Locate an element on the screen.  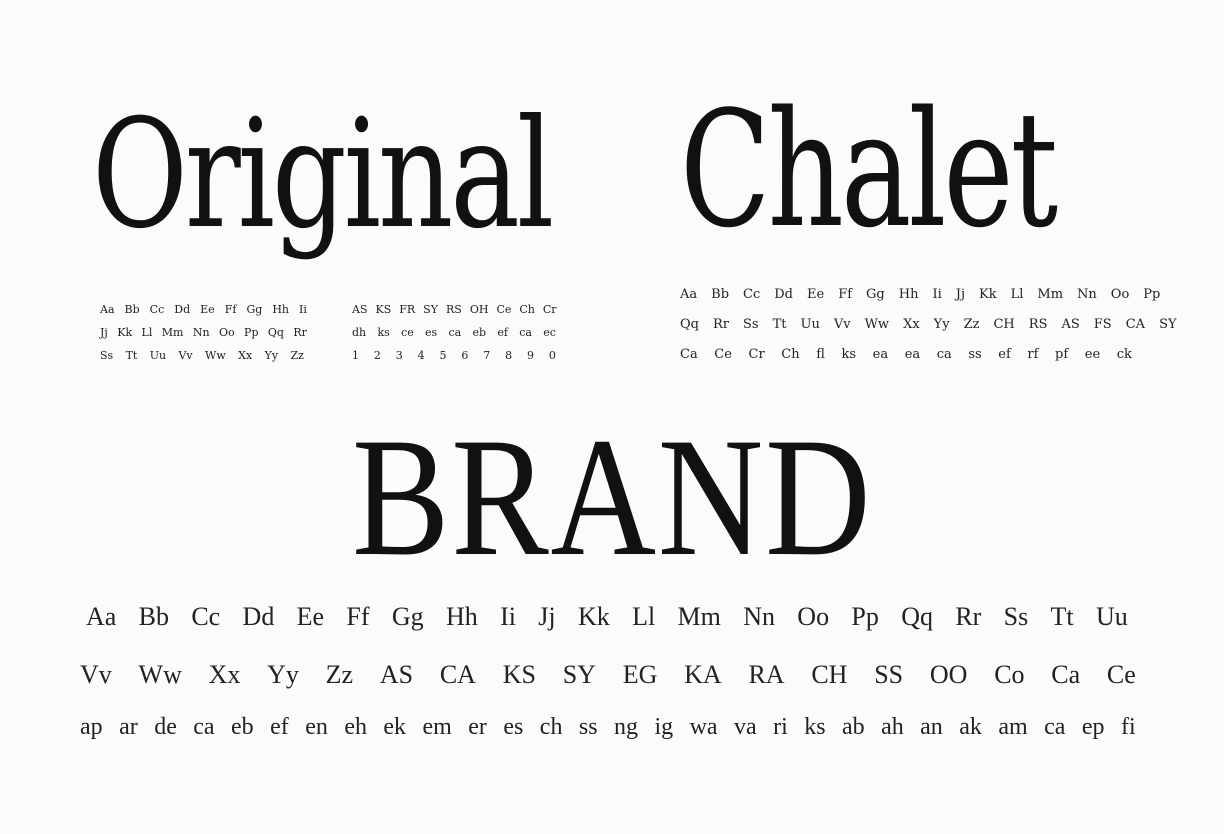
glyph-sample: ap is located at coordinates (91, 727).